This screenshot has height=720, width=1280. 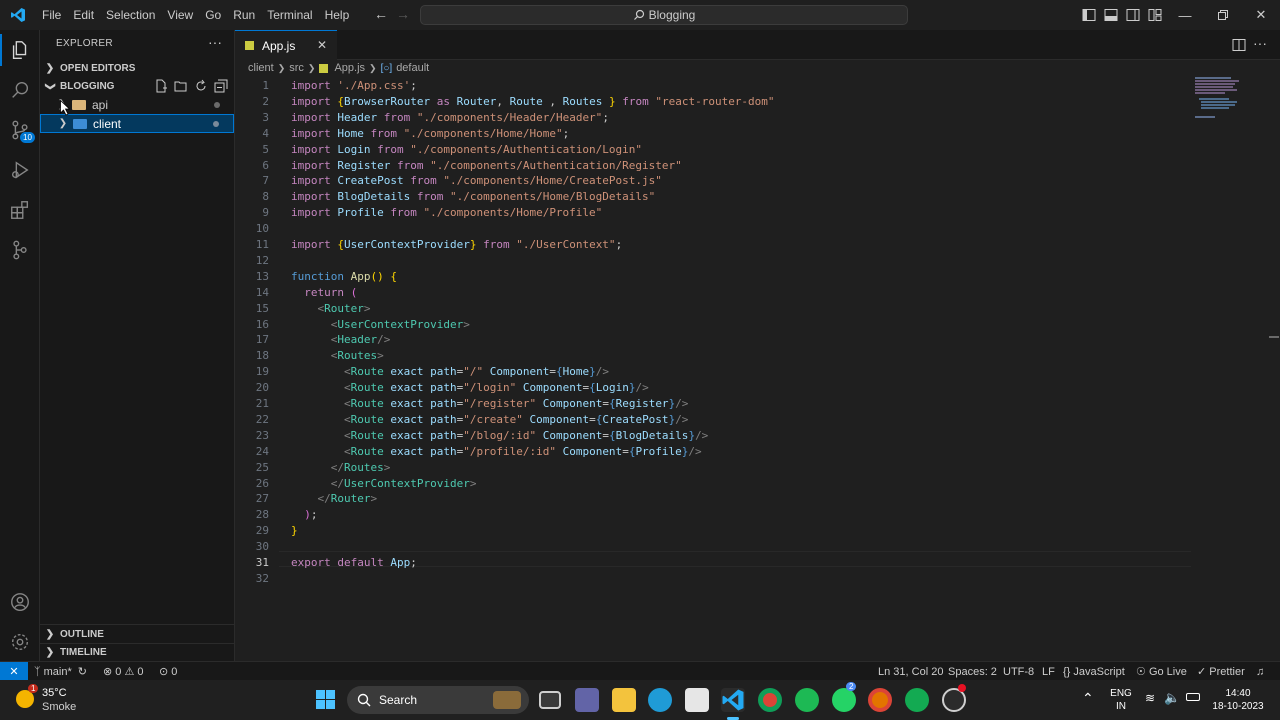 What do you see at coordinates (755, 515) in the screenshot?
I see `code-line: 28 );` at bounding box center [755, 515].